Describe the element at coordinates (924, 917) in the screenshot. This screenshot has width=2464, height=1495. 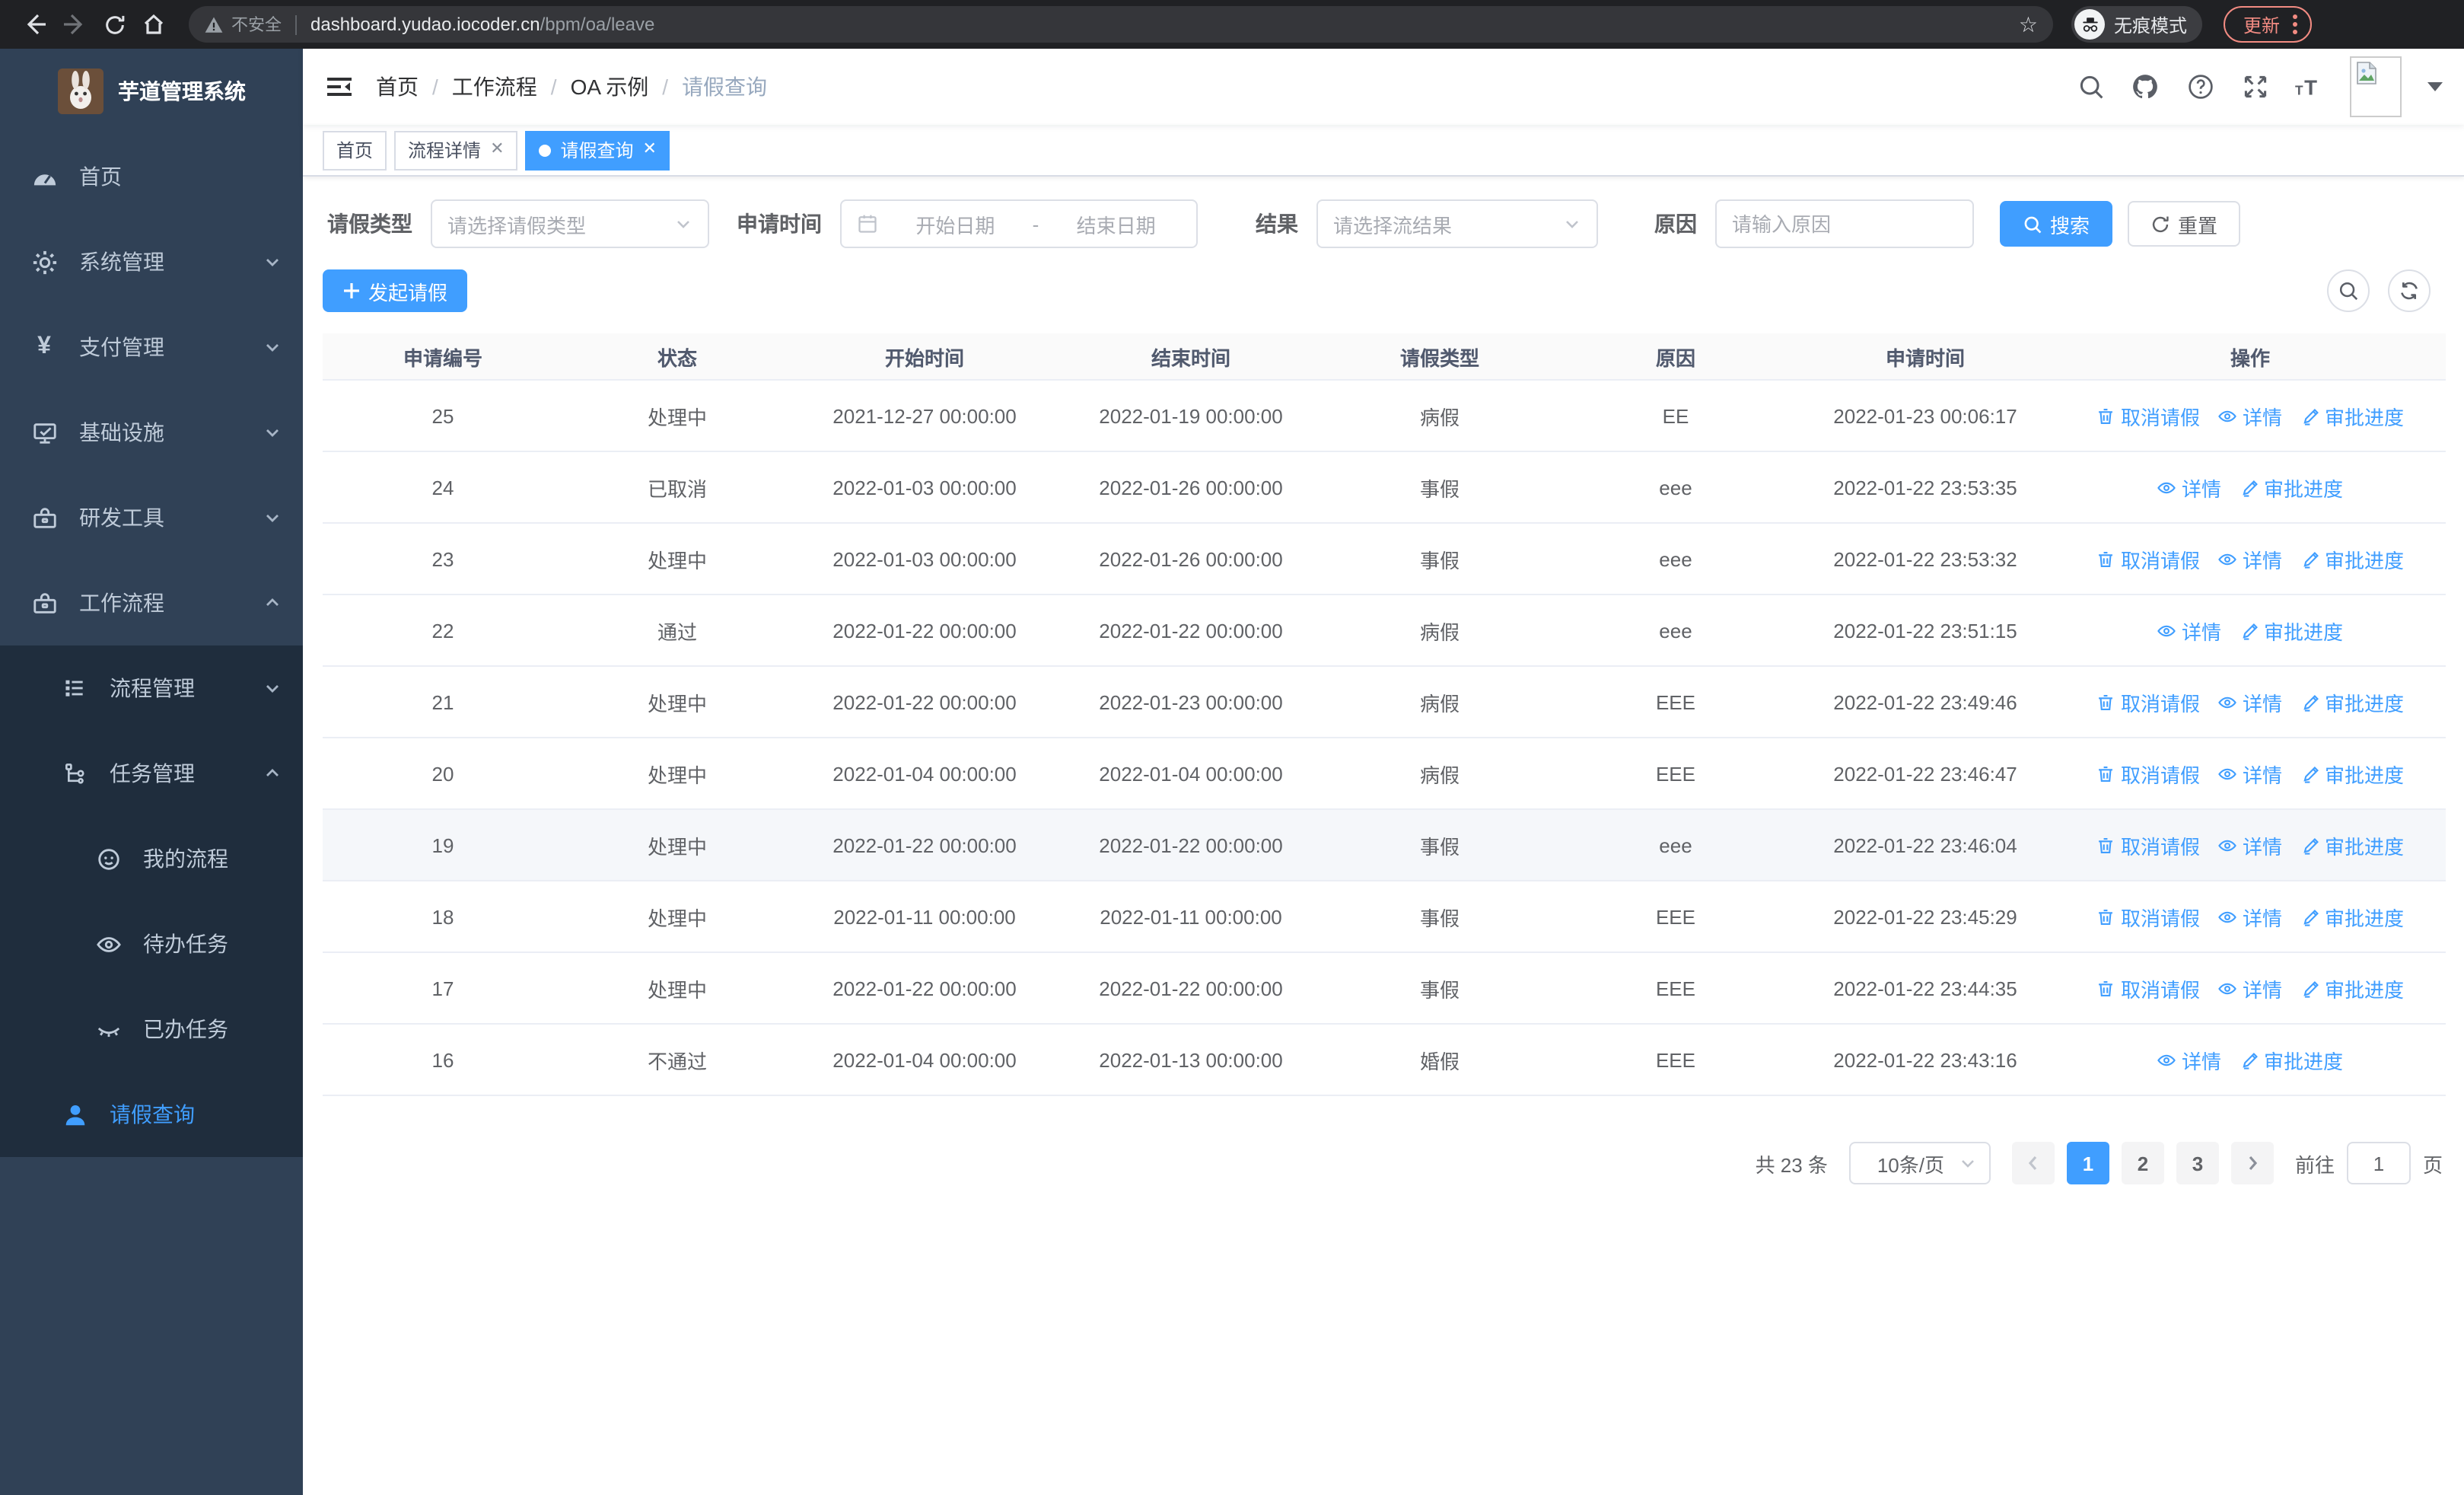
I see `cell-start: 2022-01-11 00:00:00` at that location.